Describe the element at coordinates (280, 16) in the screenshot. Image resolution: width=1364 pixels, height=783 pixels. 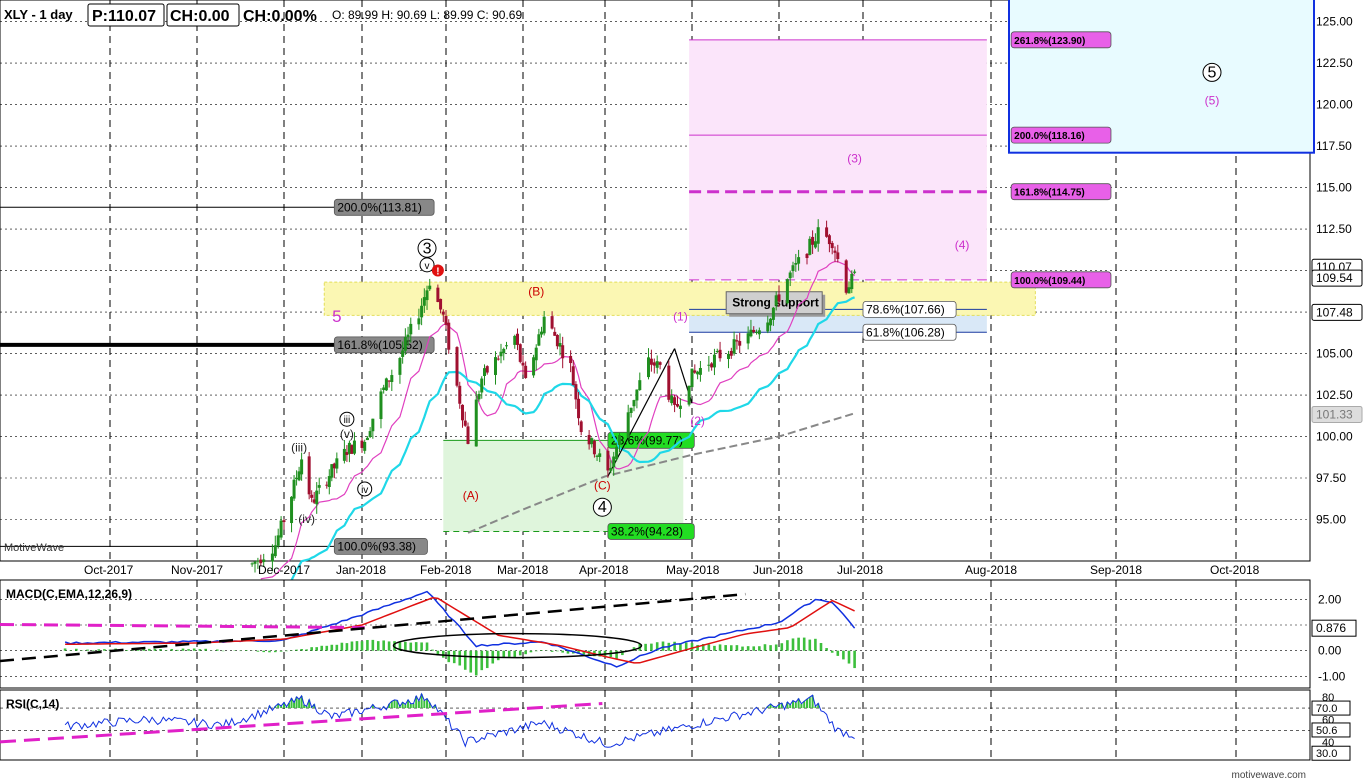
I see `change-pct-value: CH:0.00%` at that location.